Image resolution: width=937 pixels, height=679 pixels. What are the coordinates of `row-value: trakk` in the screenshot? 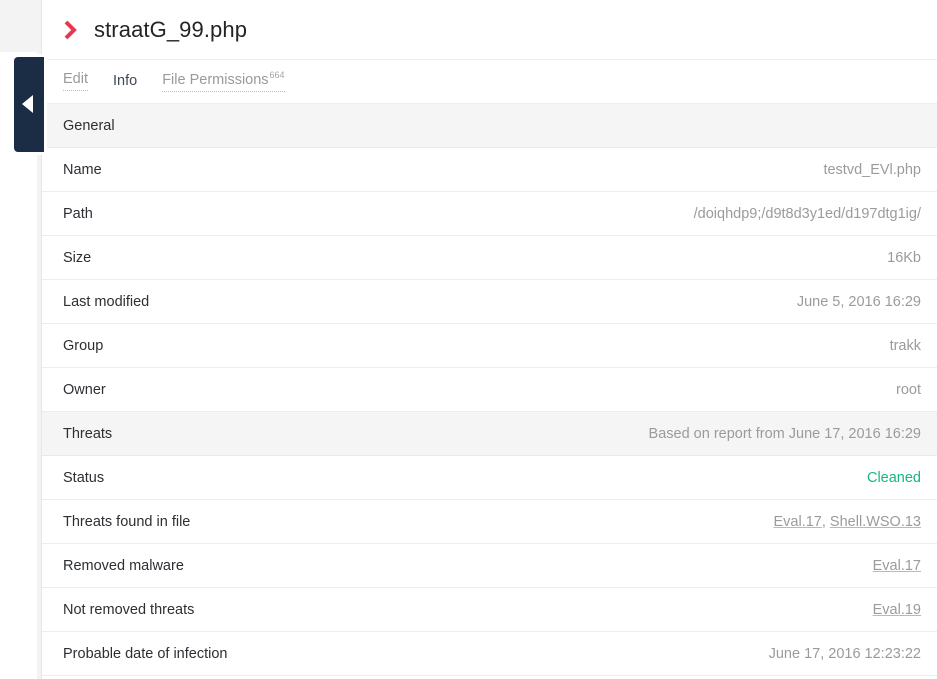 It's located at (905, 345).